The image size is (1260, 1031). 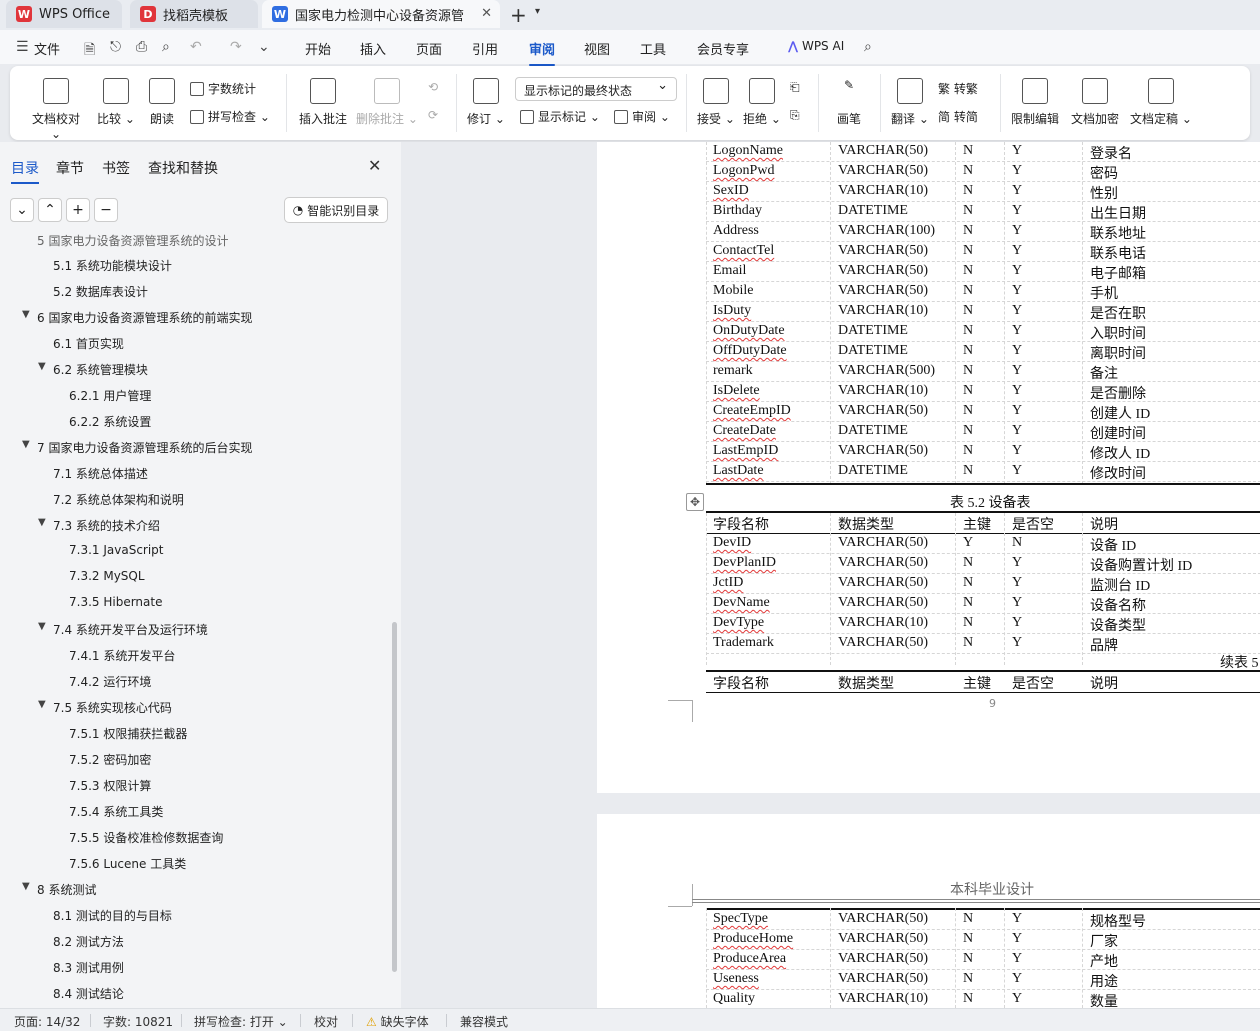 What do you see at coordinates (56, 109) in the screenshot?
I see `proof-button: 文档校对 ⌄` at bounding box center [56, 109].